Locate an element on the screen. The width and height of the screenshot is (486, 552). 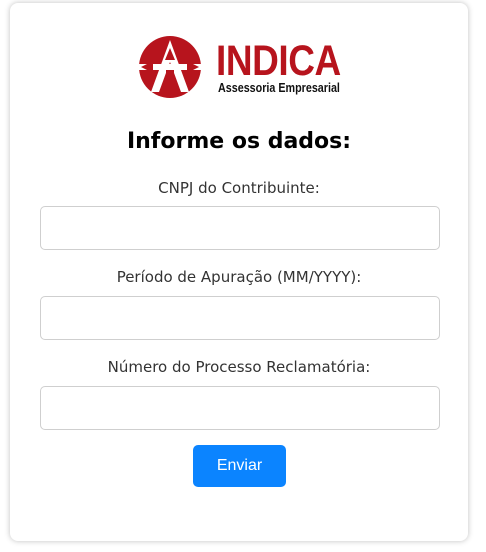
submit-button: Enviar is located at coordinates (239, 466).